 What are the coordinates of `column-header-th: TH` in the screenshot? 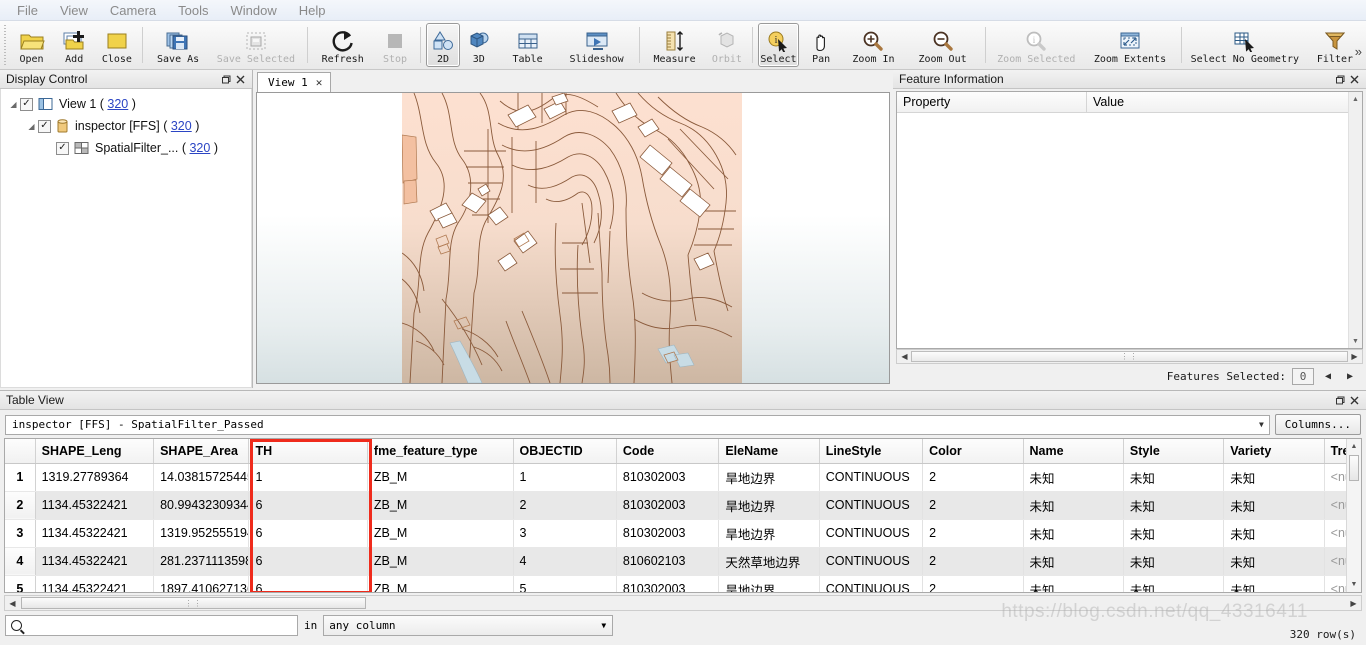 It's located at (308, 451).